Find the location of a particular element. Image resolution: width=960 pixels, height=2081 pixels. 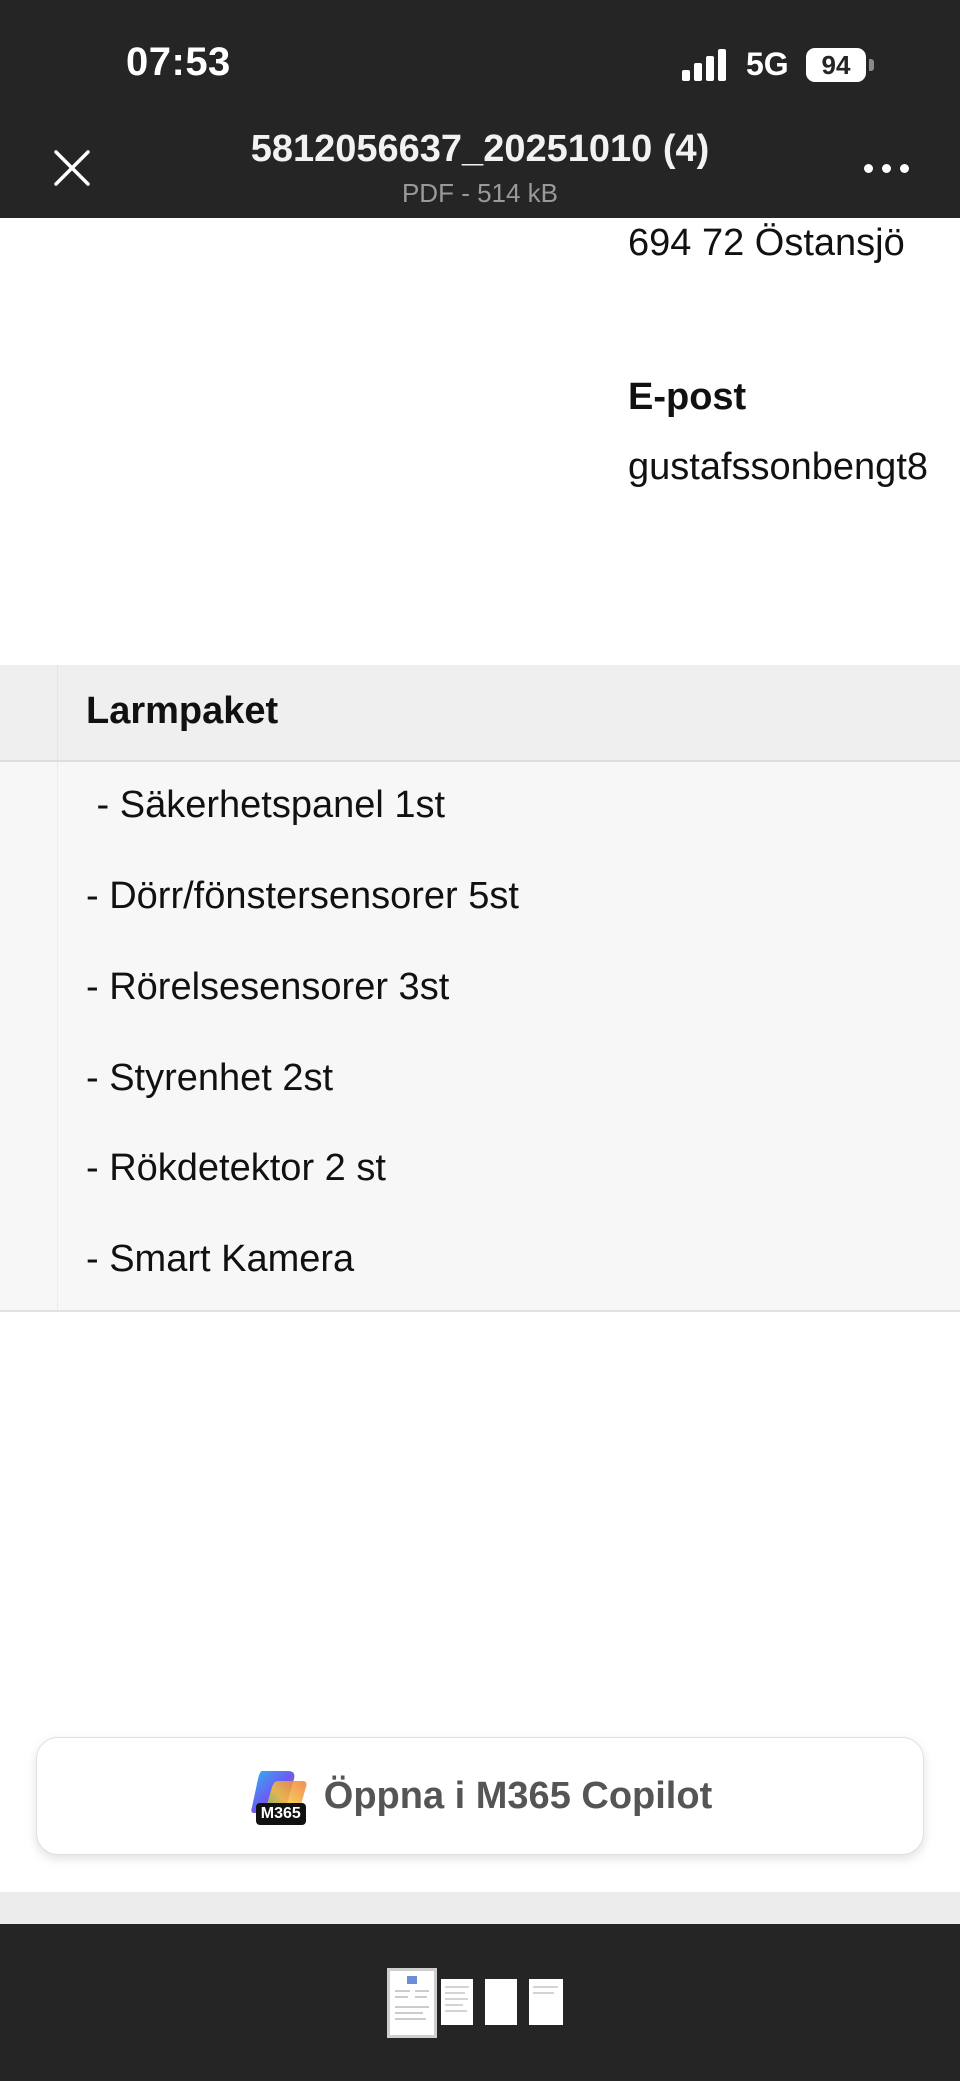

copilot-icon: M365 is located at coordinates (279, 1796).